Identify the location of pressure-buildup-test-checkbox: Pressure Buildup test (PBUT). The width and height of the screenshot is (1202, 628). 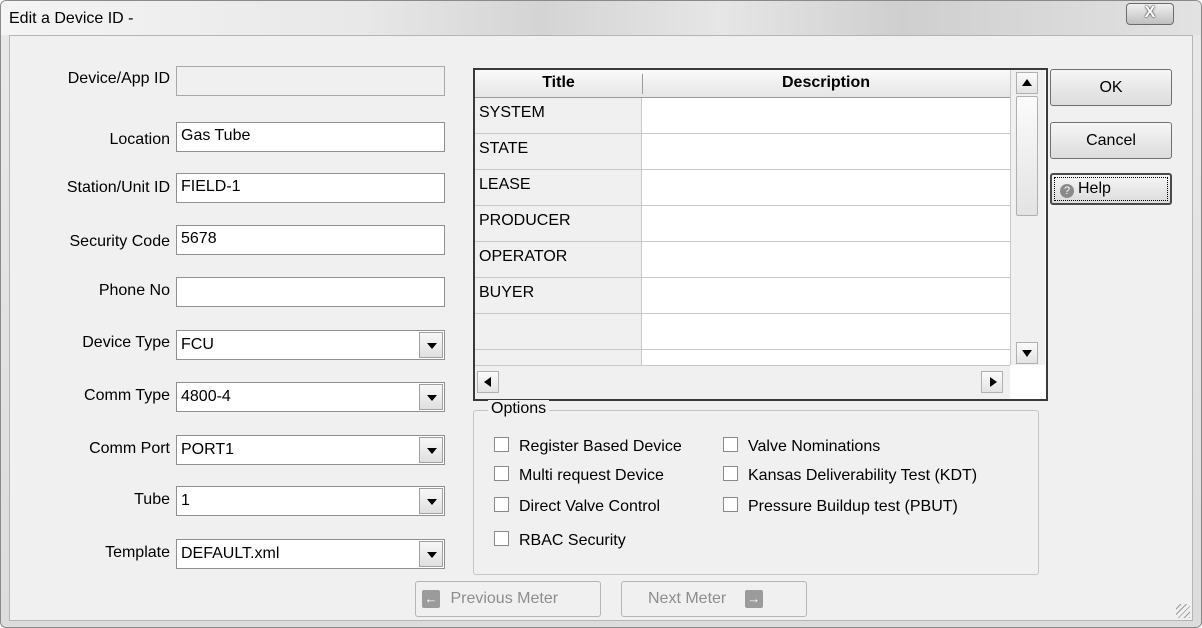
(840, 506).